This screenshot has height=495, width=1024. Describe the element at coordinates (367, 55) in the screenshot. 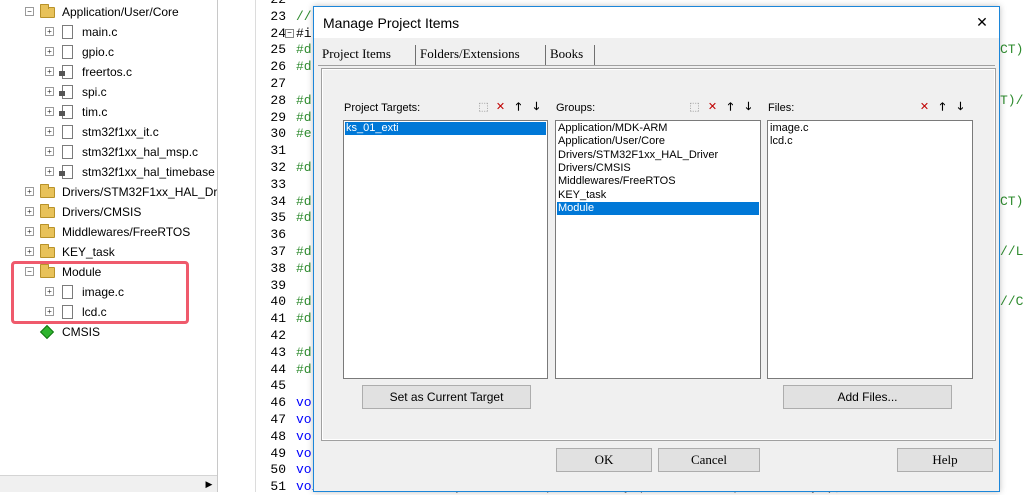

I see `tab-project-items: Project Items` at that location.